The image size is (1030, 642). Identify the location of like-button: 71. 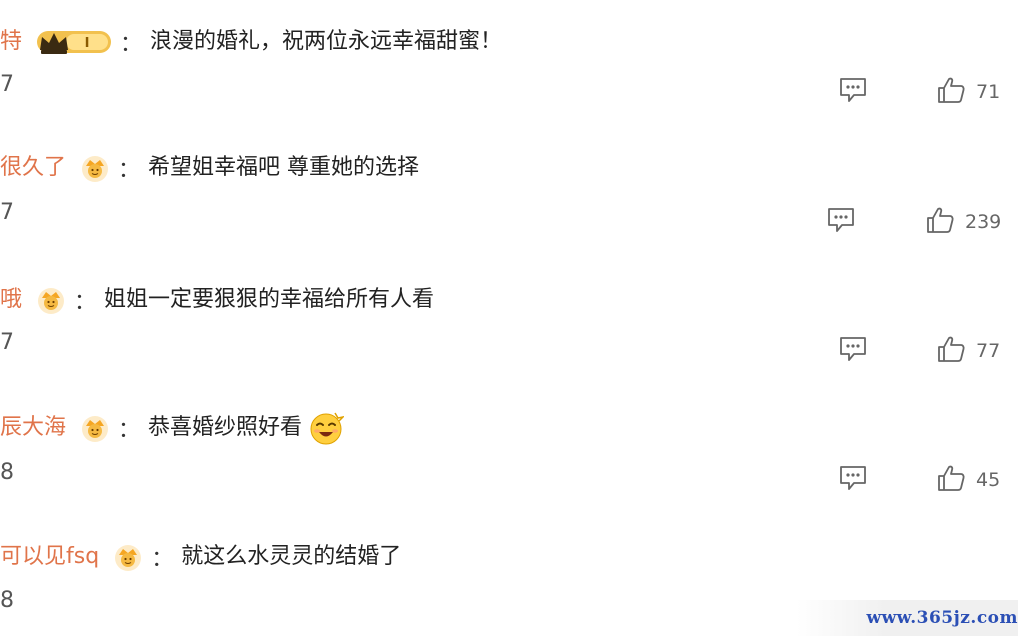
(968, 92).